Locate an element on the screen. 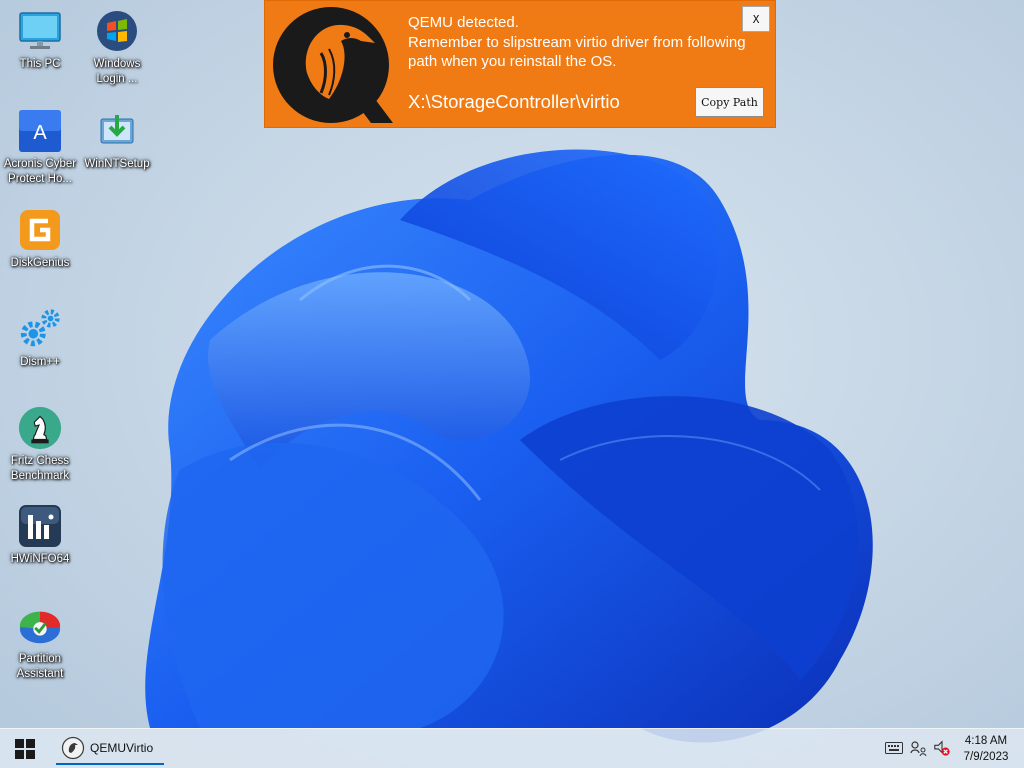  chess-knight-icon is located at coordinates (40, 428).